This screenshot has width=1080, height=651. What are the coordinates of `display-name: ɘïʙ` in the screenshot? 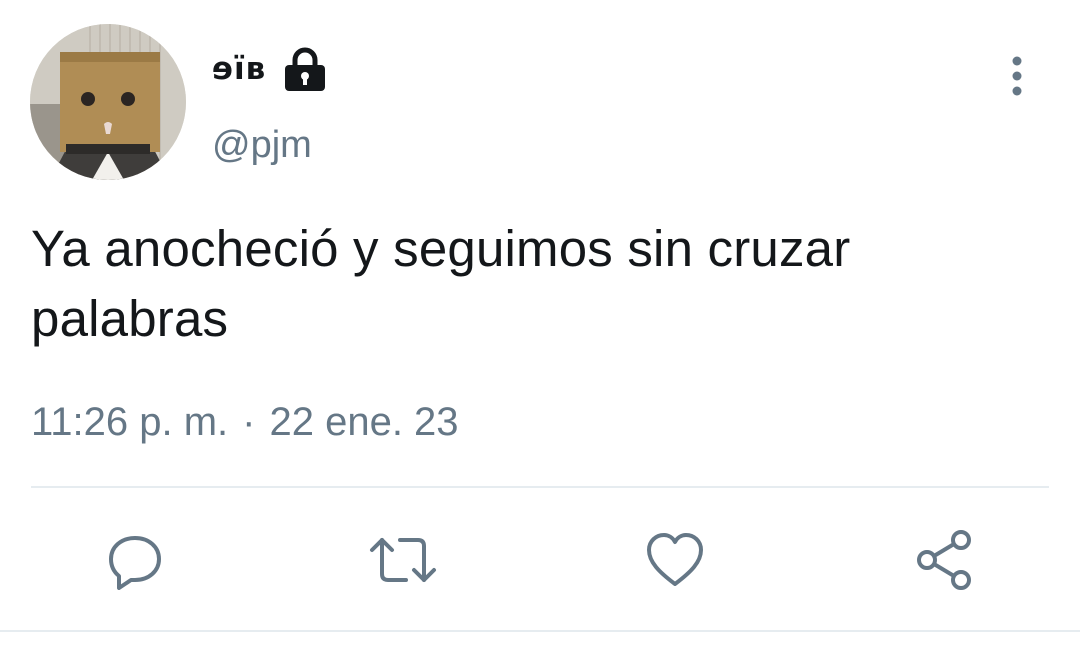 It's located at (239, 69).